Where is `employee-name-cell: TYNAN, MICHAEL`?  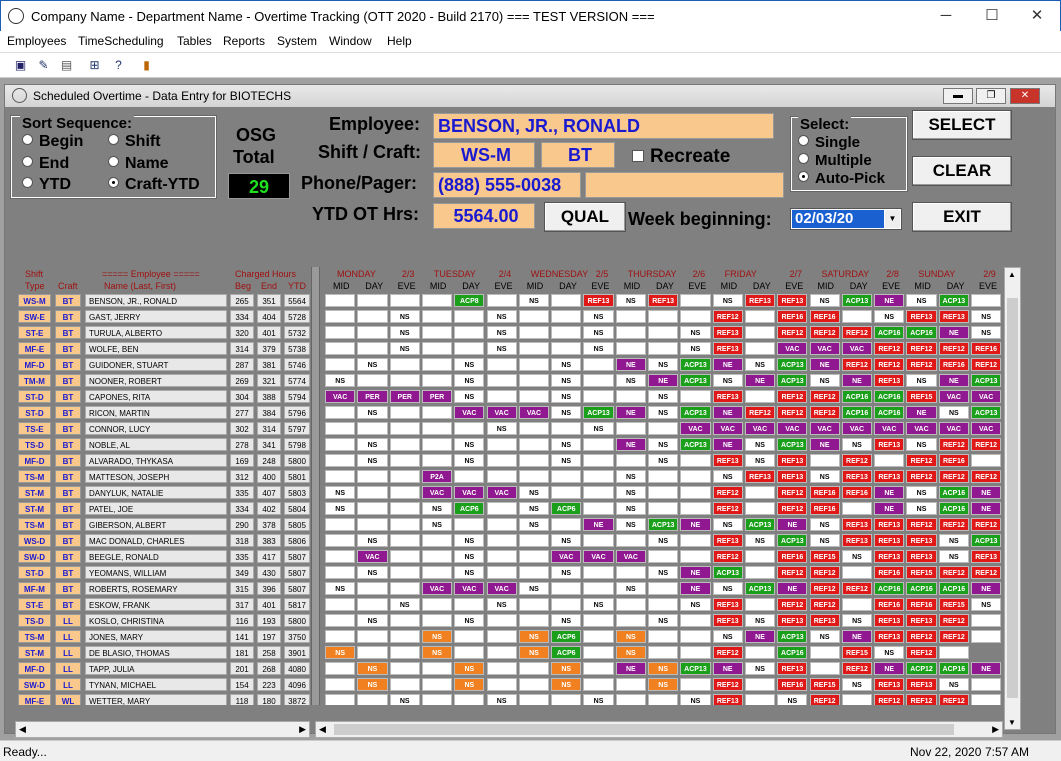 employee-name-cell: TYNAN, MICHAEL is located at coordinates (156, 684).